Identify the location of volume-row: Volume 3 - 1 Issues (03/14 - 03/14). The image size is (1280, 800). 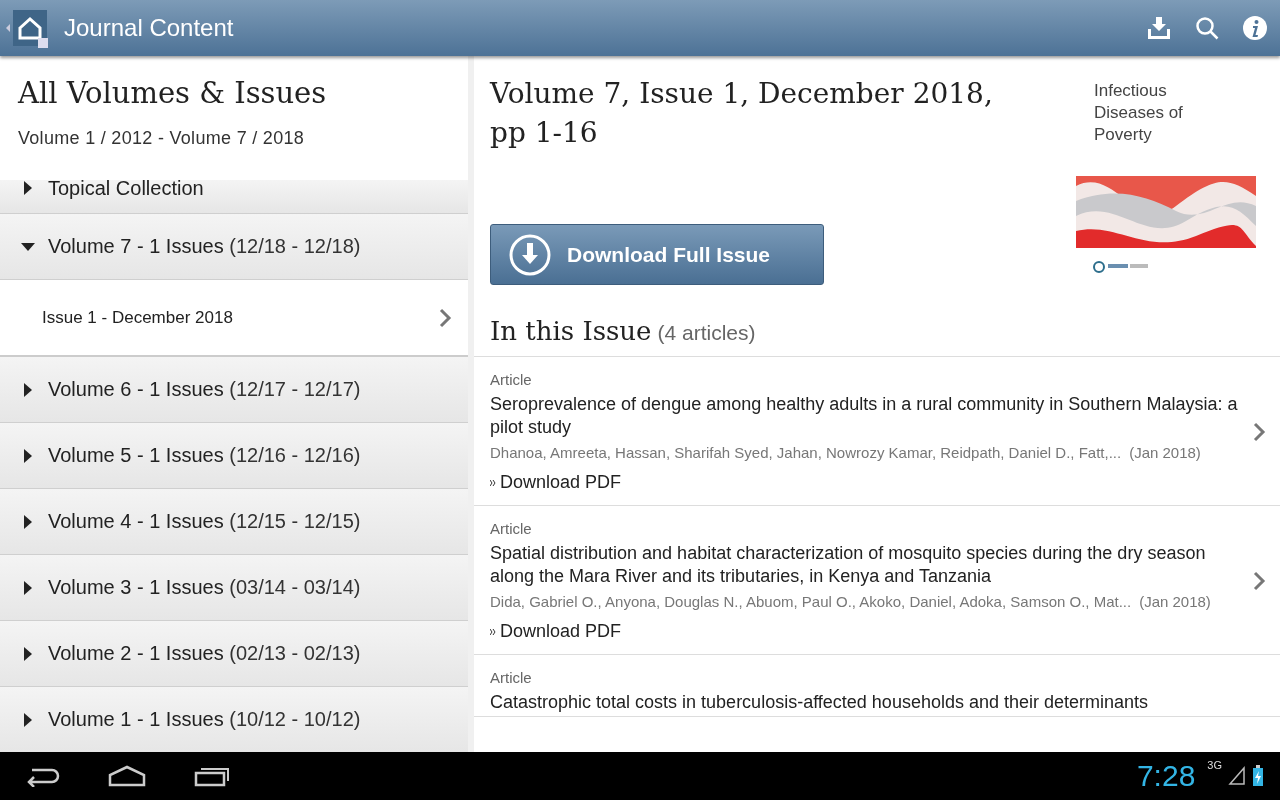
(234, 588).